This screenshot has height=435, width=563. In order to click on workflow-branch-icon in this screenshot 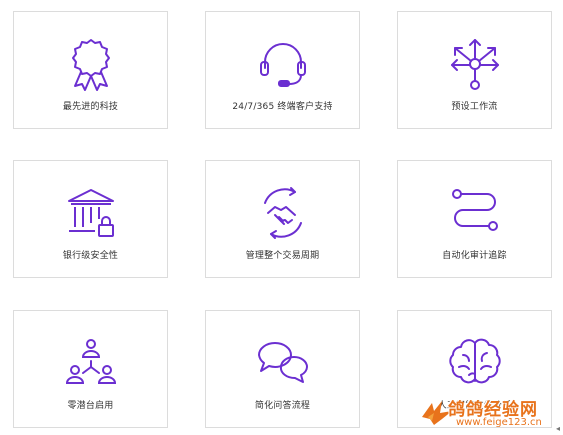, I will do `click(475, 64)`.